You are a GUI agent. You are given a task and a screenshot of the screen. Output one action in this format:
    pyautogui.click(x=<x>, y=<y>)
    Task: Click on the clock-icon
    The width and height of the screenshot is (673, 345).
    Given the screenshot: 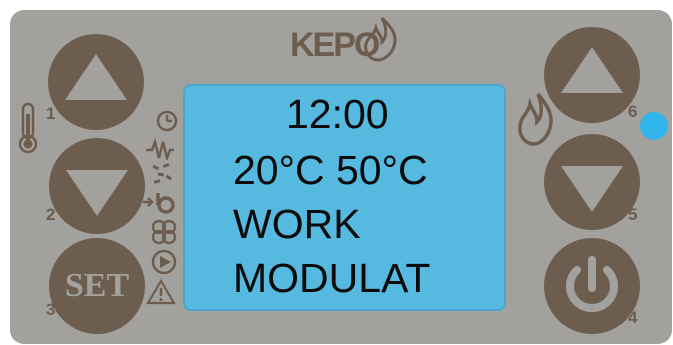 What is the action you would take?
    pyautogui.click(x=167, y=121)
    